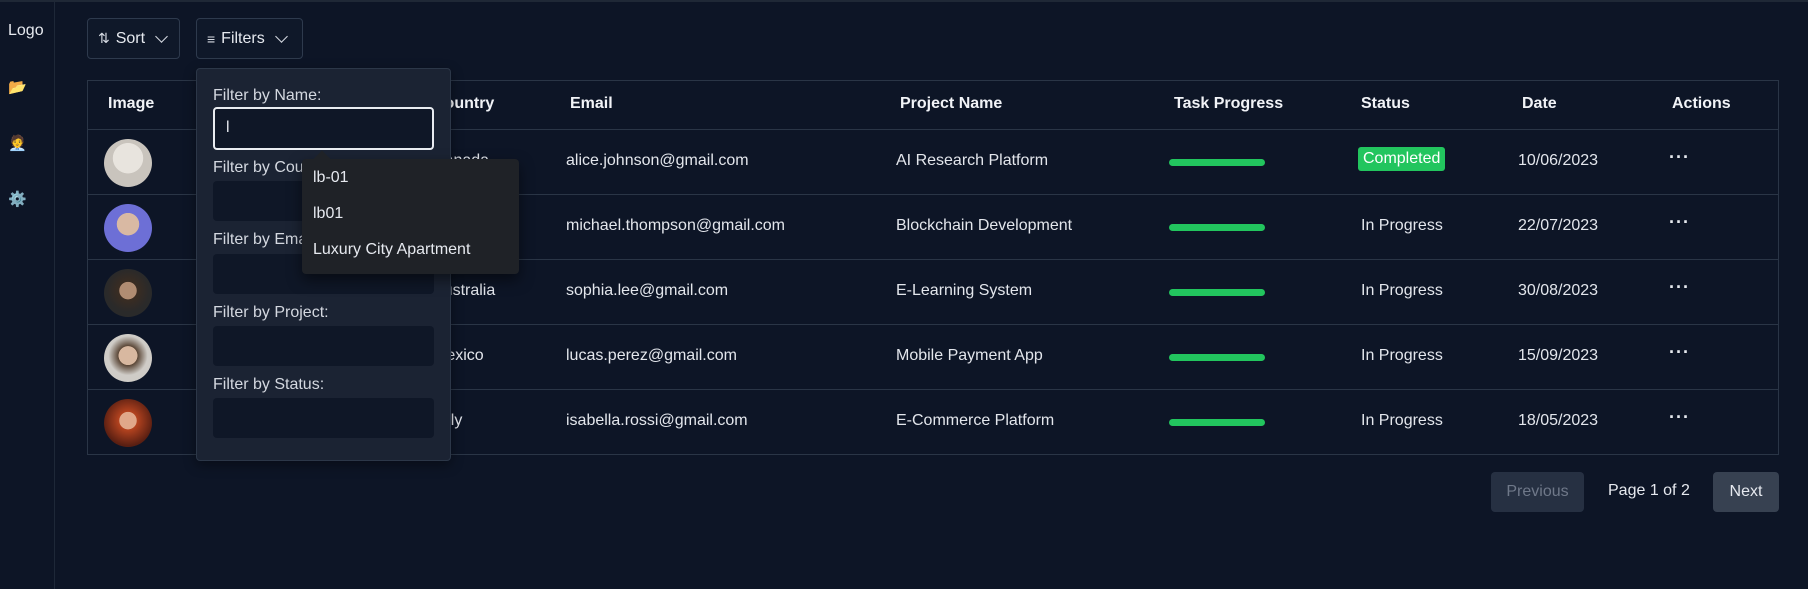 The height and width of the screenshot is (589, 1808). Describe the element at coordinates (657, 420) in the screenshot. I see `email-cell: isabella.rossi@gmail.com` at that location.